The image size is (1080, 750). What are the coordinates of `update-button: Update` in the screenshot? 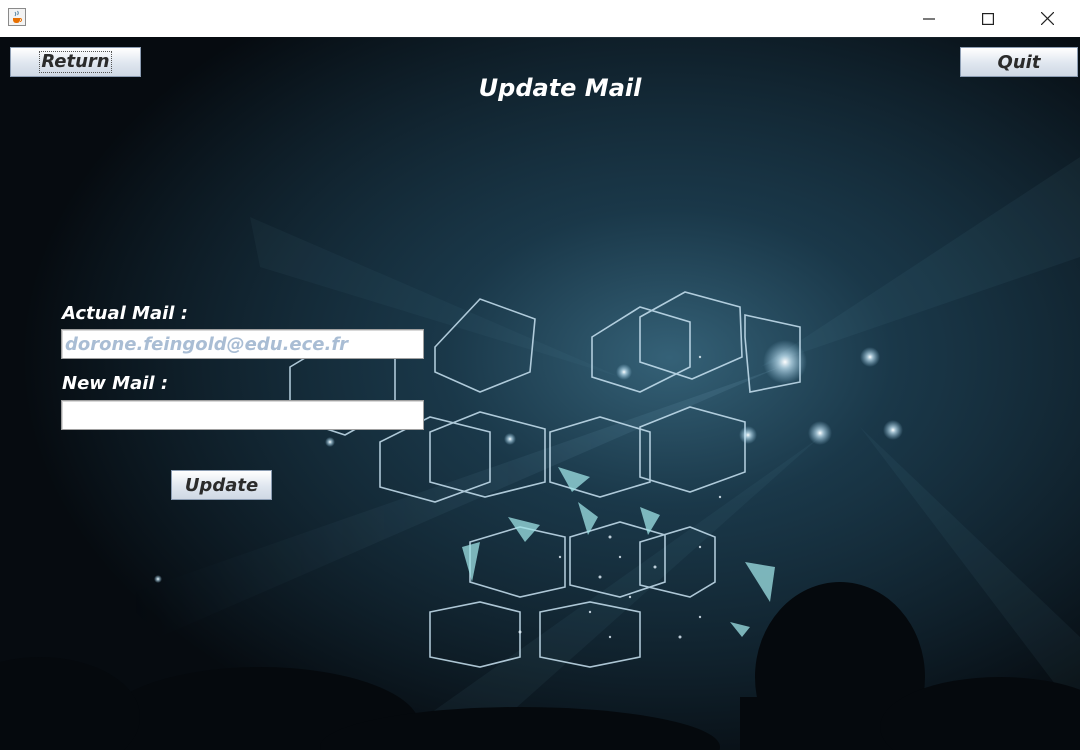 It's located at (221, 485).